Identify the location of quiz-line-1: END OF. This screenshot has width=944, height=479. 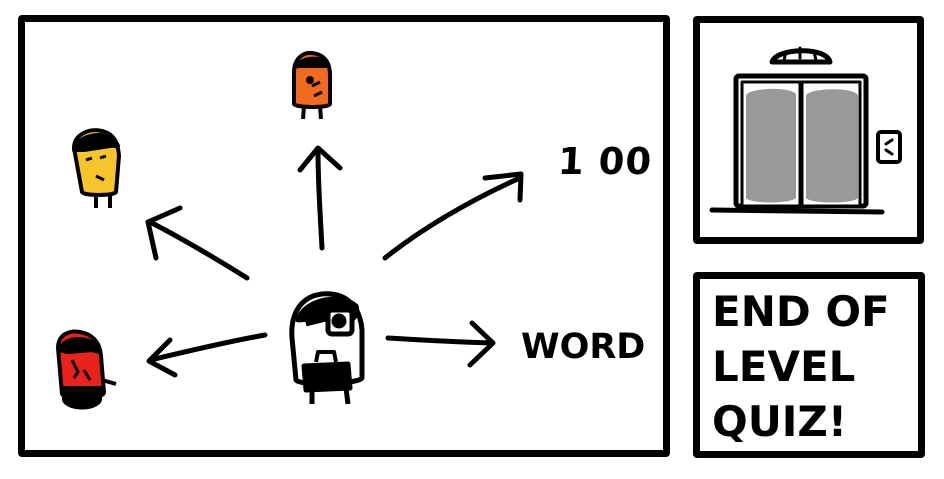
(801, 311).